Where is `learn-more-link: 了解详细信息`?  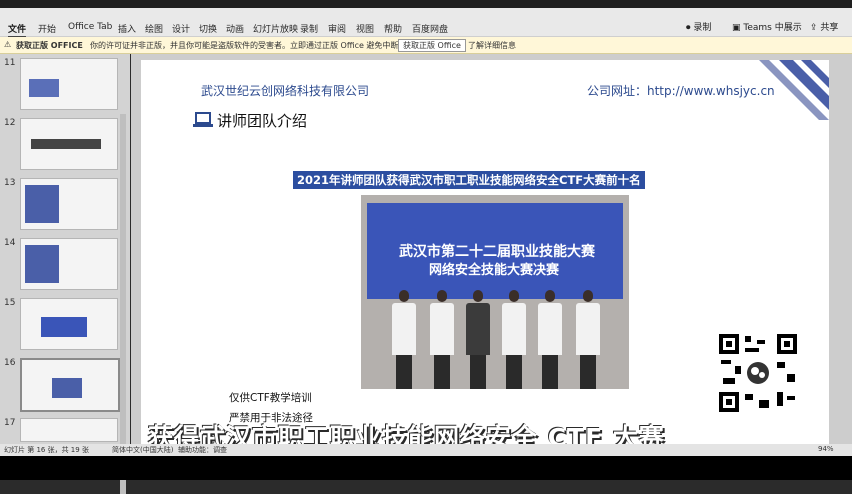
learn-more-link: 了解详细信息 is located at coordinates (492, 45).